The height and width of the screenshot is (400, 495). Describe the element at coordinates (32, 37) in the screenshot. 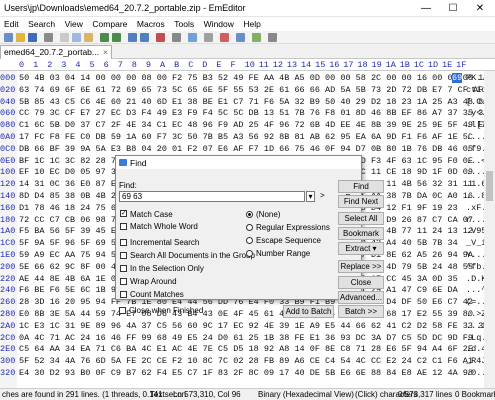

I see `save-icon` at that location.